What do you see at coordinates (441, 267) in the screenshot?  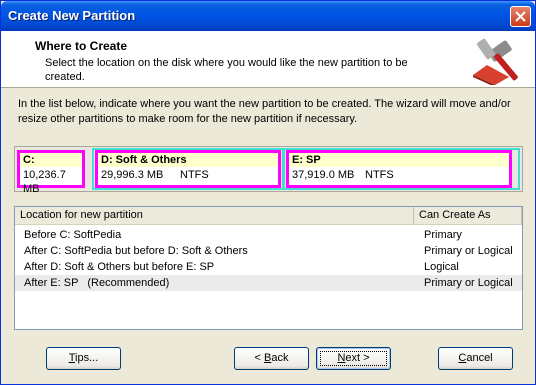 I see `type-cell: Logical` at bounding box center [441, 267].